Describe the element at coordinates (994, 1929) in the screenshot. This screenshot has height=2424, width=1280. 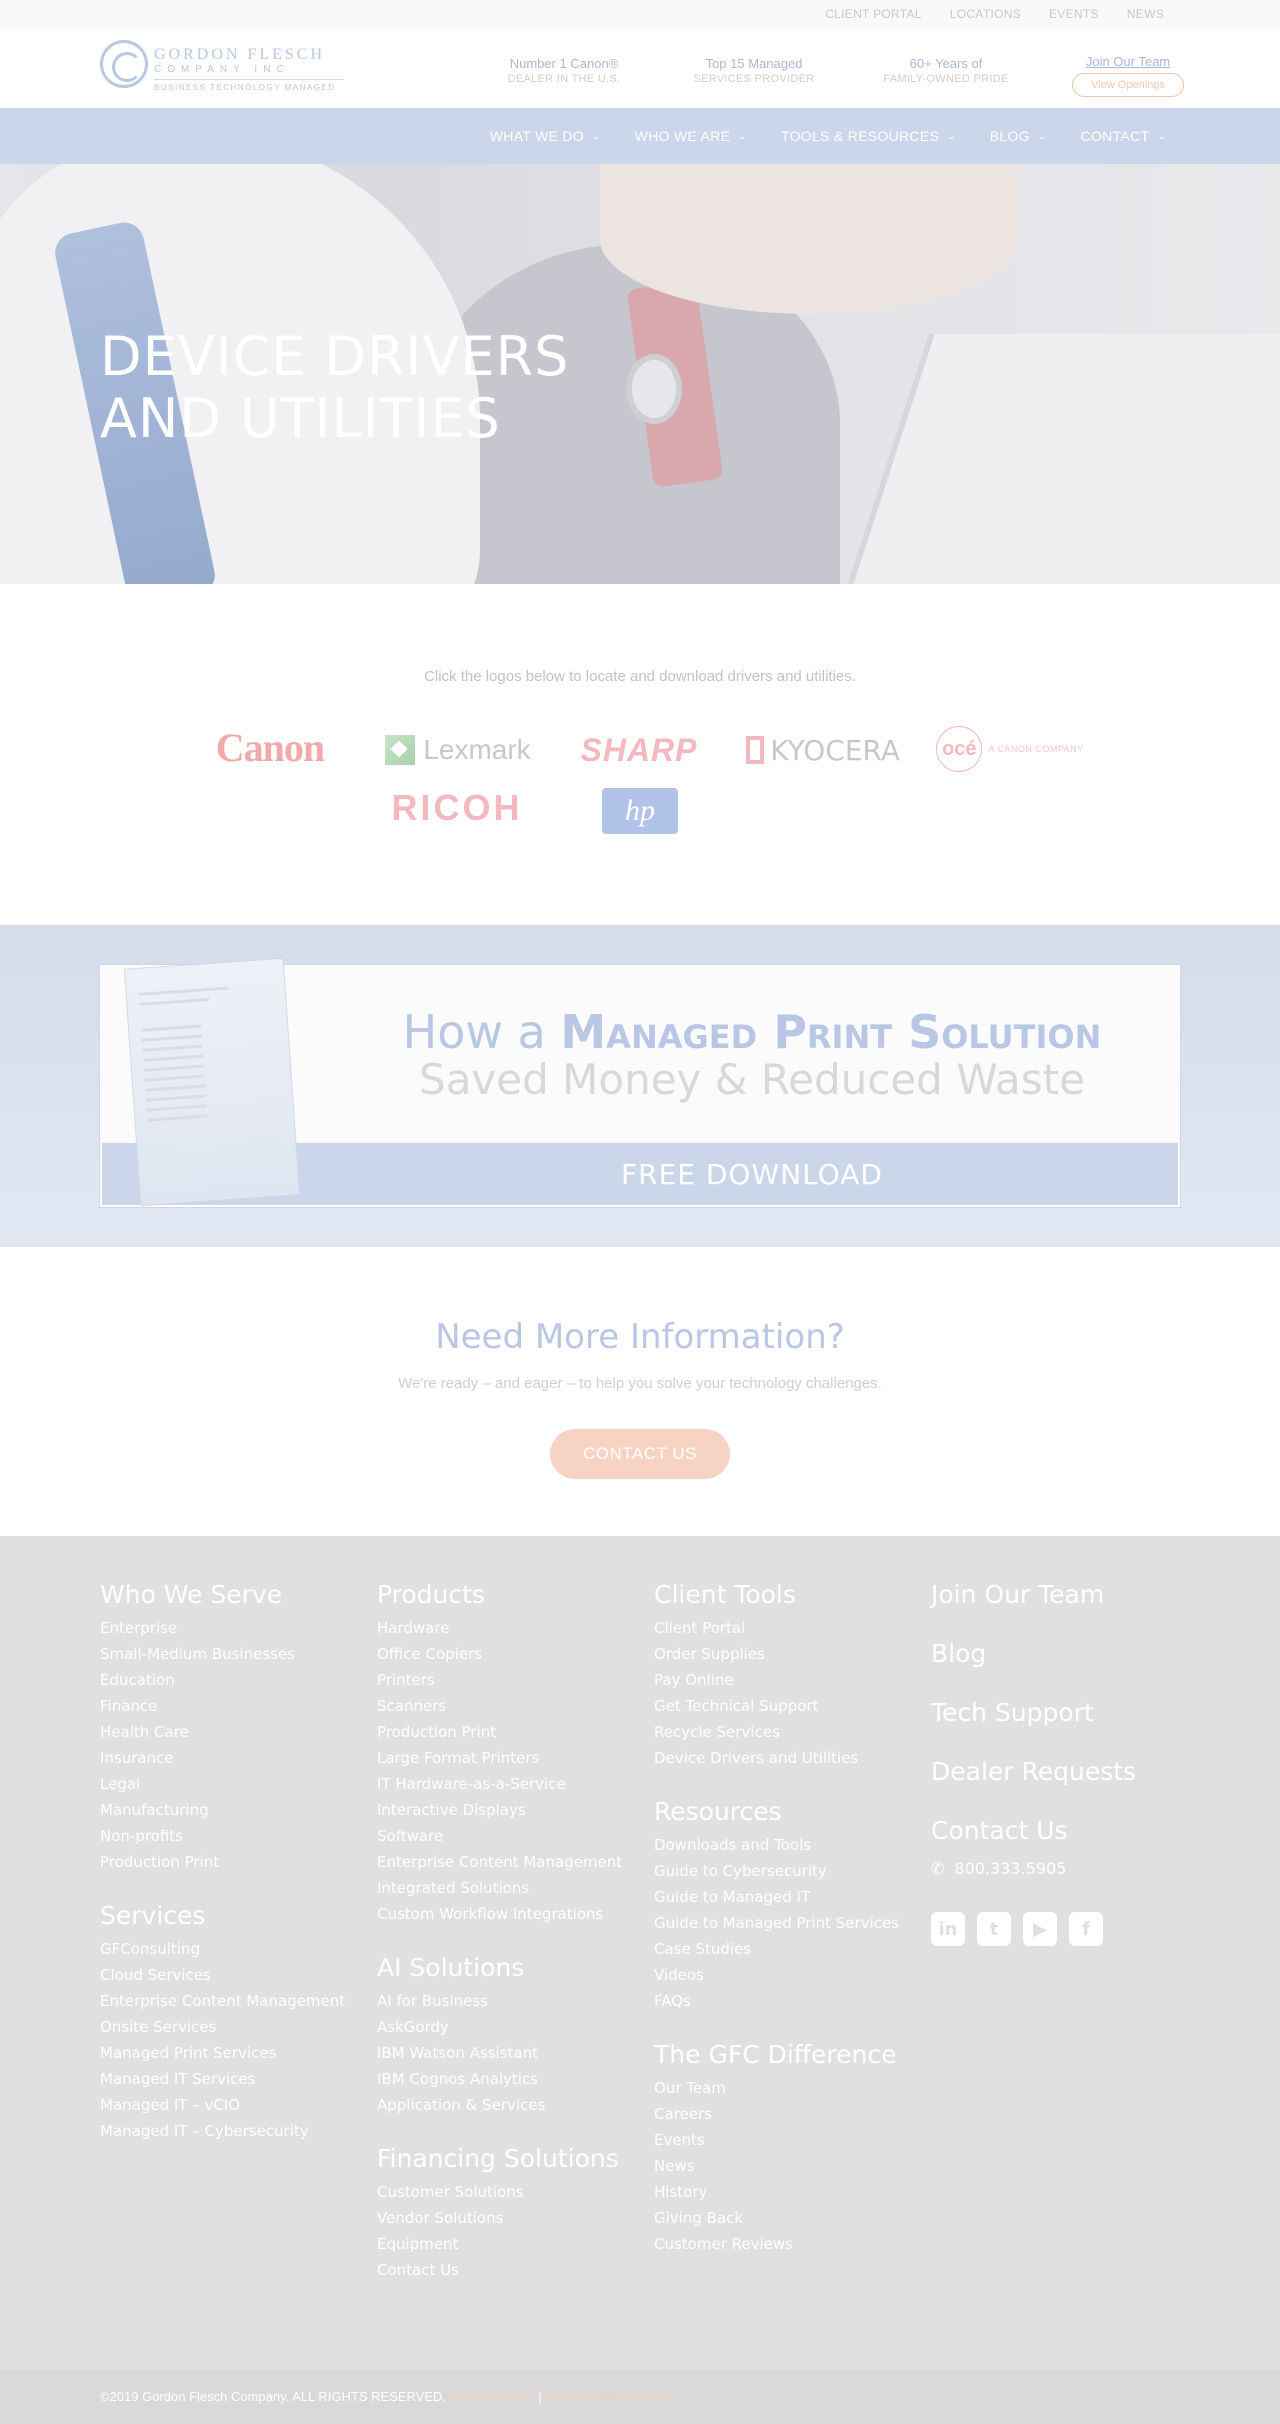
I see `twitter-icon: t` at that location.